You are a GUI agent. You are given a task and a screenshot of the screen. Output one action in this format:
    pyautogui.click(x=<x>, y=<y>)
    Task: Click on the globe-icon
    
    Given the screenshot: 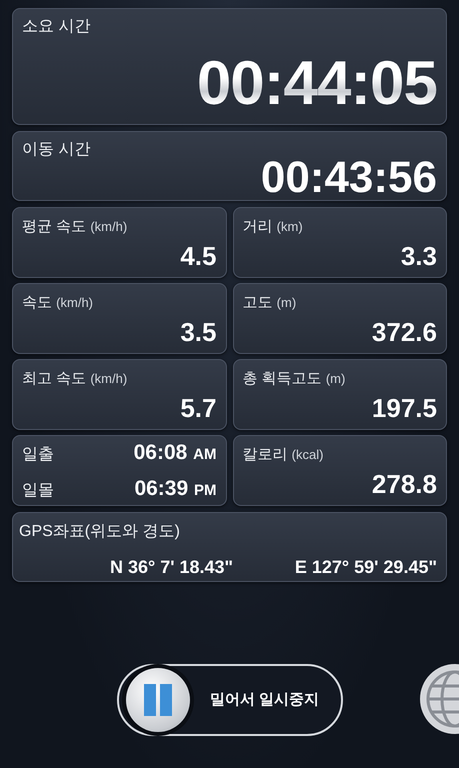 What is the action you would take?
    pyautogui.click(x=438, y=699)
    